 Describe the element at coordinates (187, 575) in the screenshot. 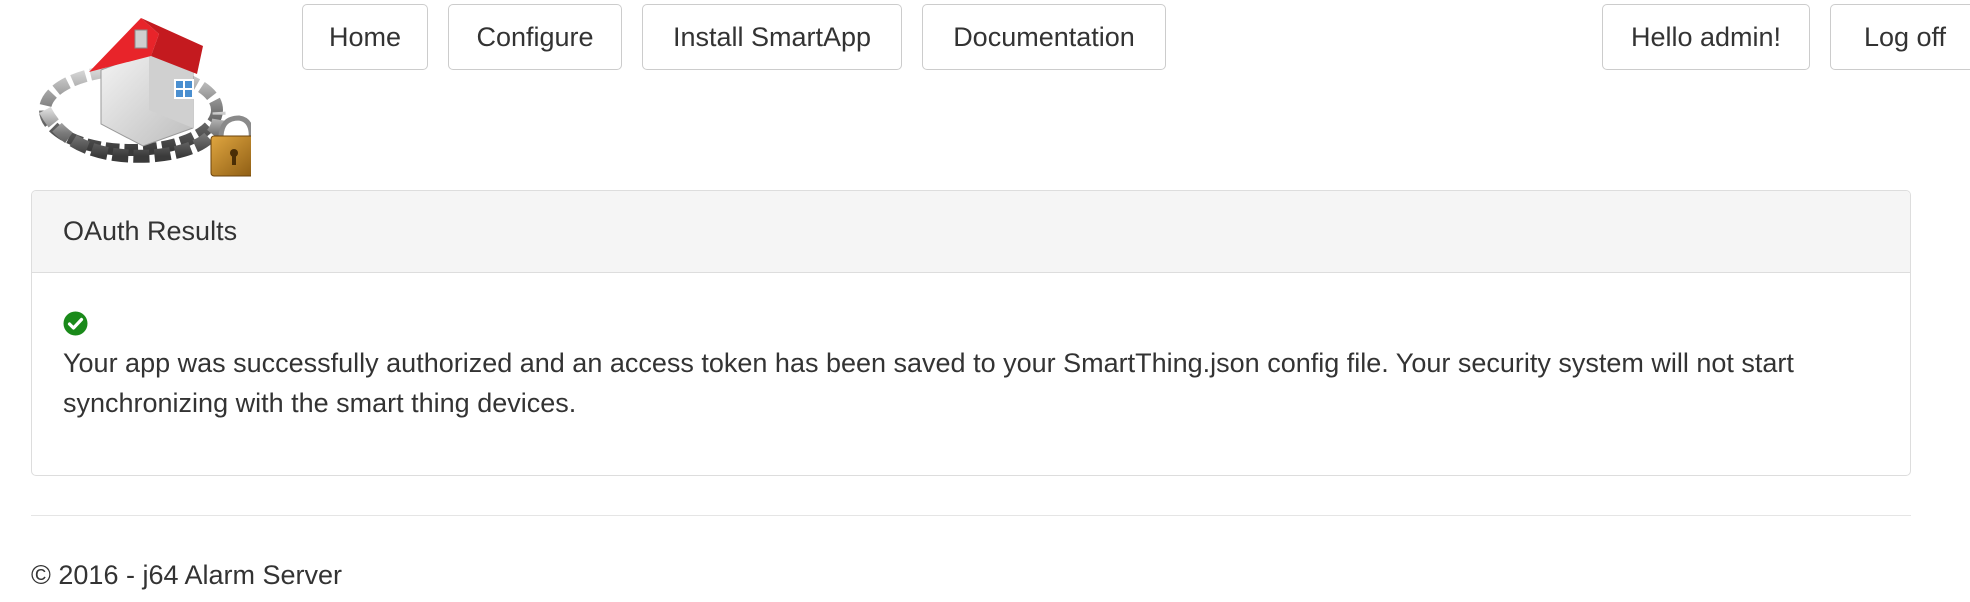

I see `footer-copyright: © 2016 - j64 Alarm Server` at that location.